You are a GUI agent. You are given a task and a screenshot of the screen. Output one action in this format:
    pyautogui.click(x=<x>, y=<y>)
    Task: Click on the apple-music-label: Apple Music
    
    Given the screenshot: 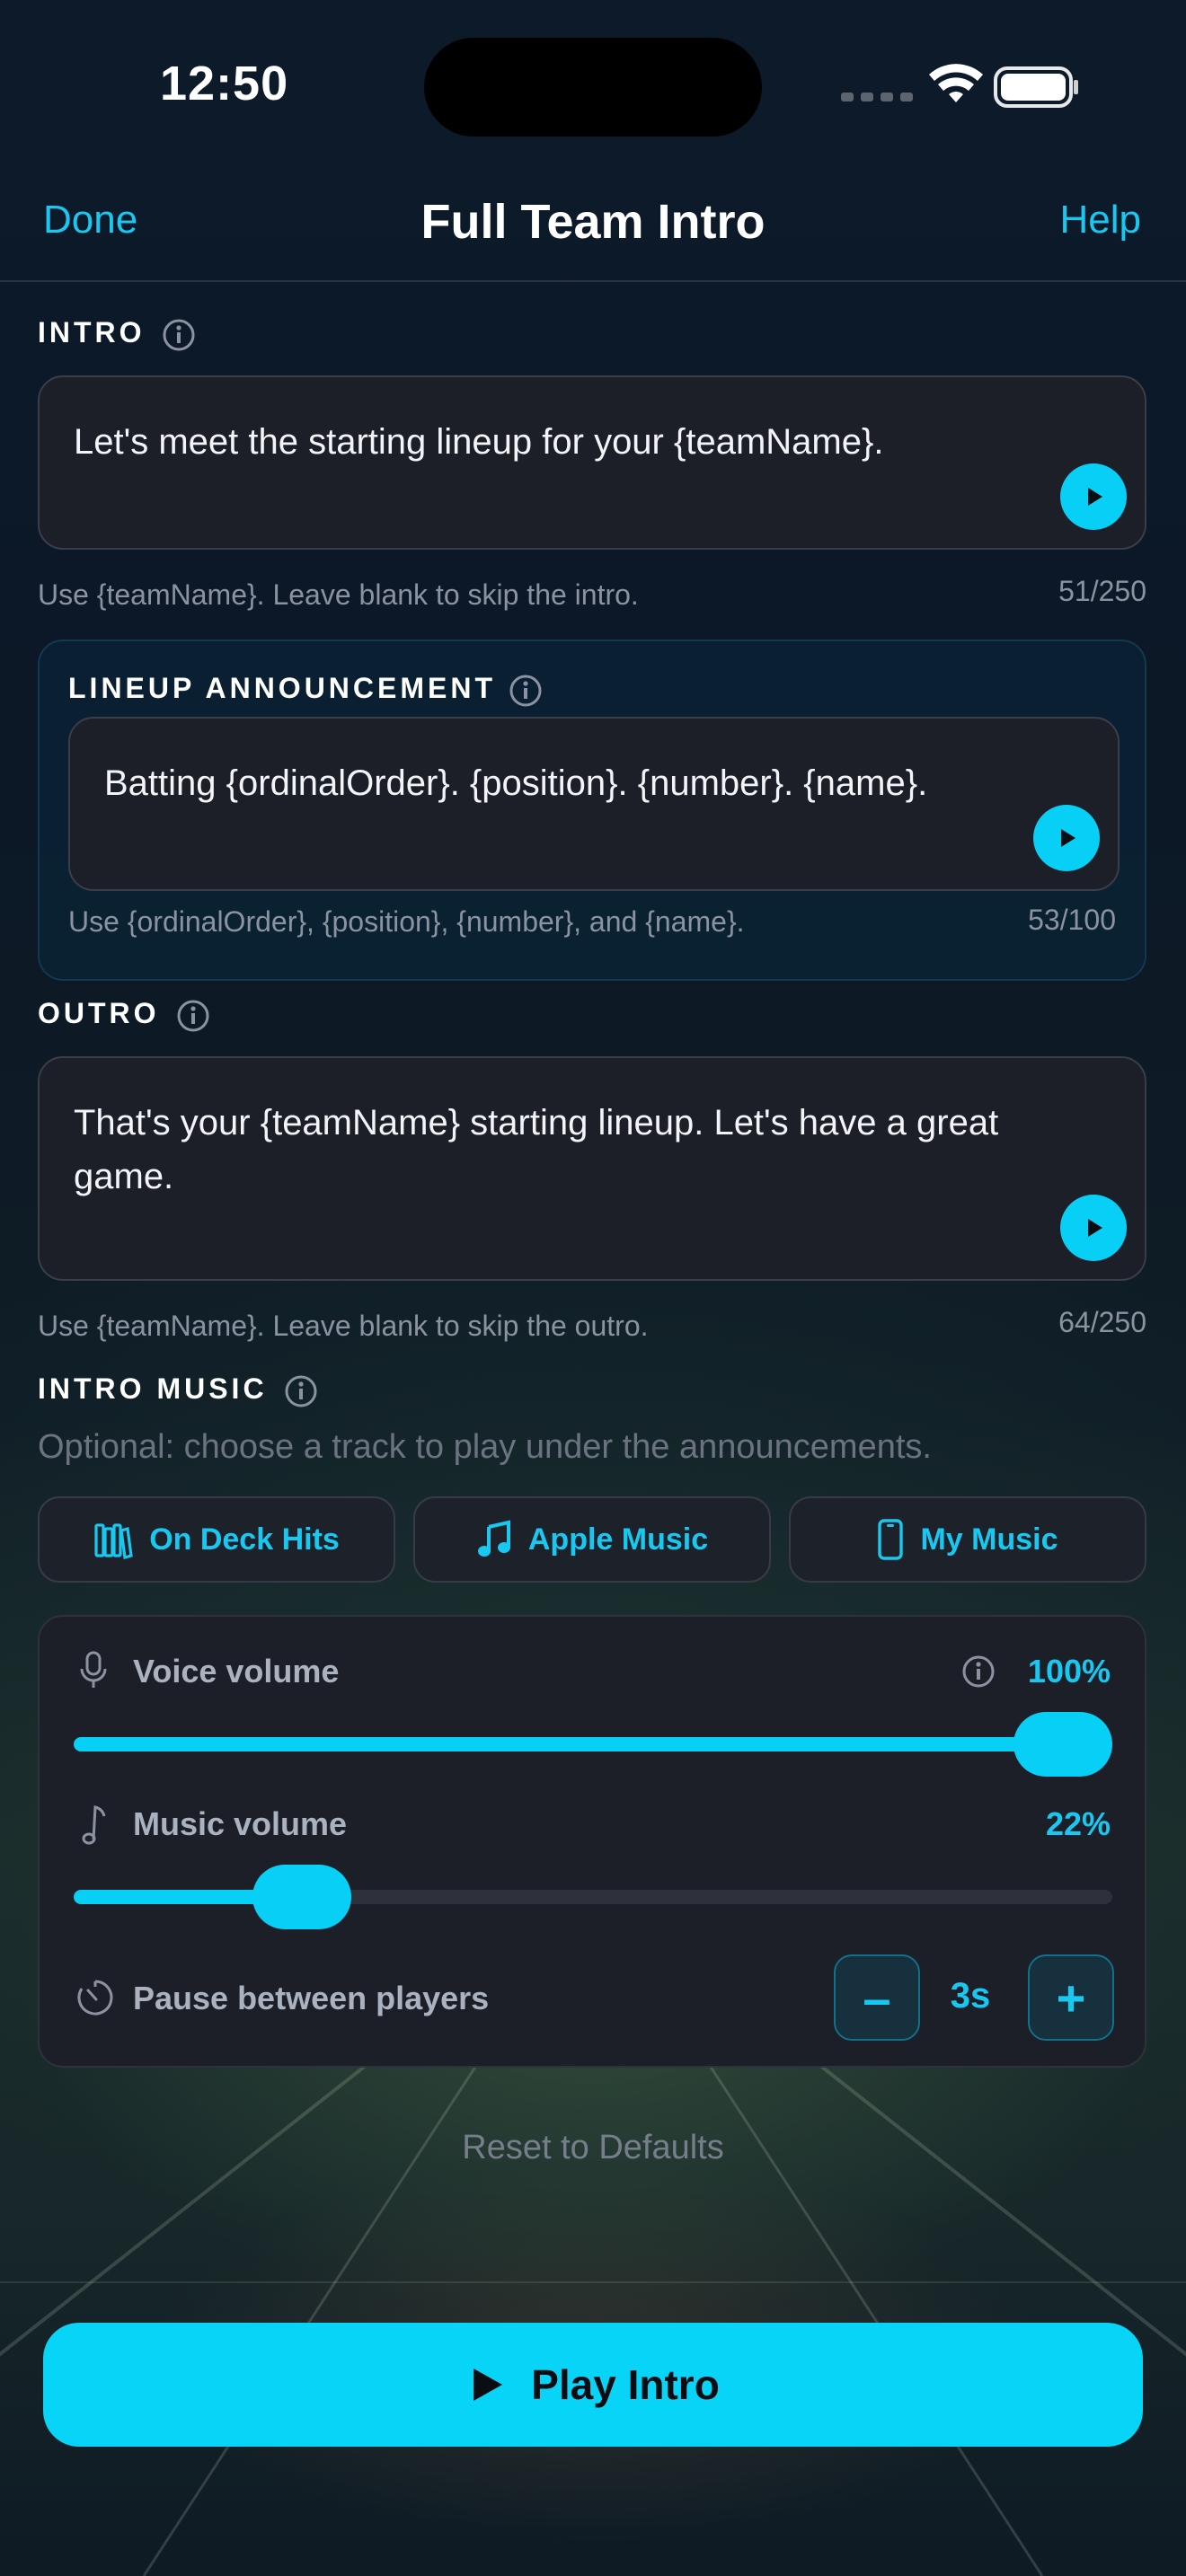 What is the action you would take?
    pyautogui.click(x=618, y=1539)
    